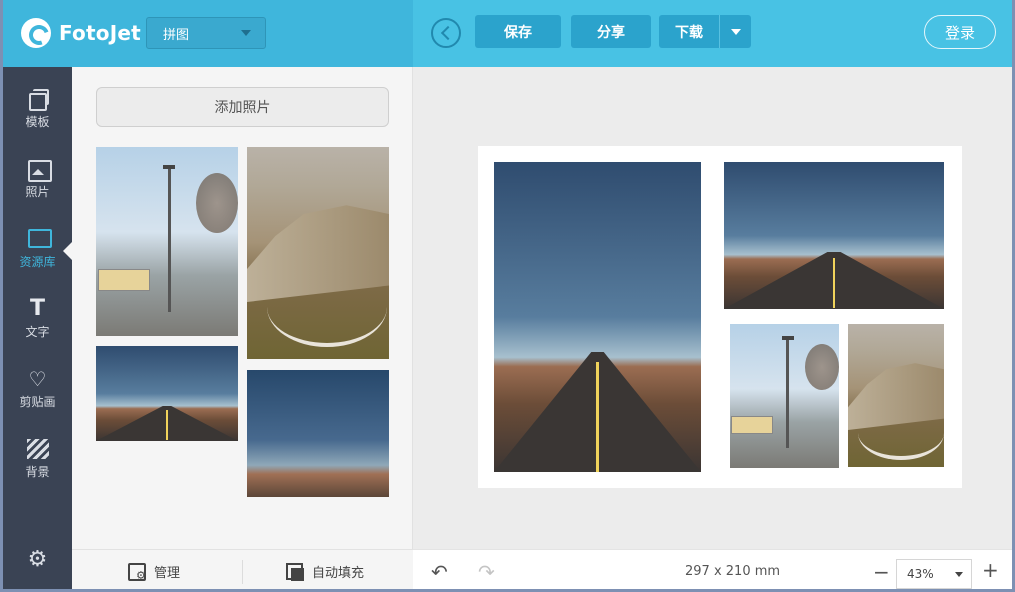  I want to click on panel-footer: 管理 自动填充, so click(242, 569).